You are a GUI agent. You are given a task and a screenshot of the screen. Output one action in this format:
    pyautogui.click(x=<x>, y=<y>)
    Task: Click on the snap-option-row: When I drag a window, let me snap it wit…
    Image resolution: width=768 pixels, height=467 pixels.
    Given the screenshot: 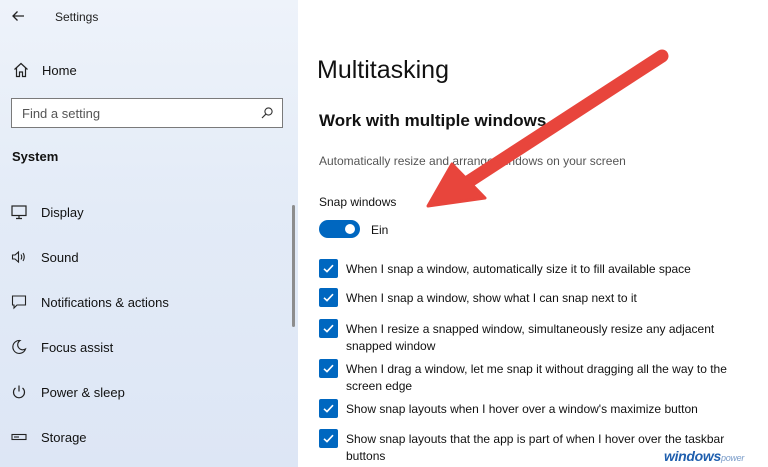 What is the action you would take?
    pyautogui.click(x=534, y=377)
    